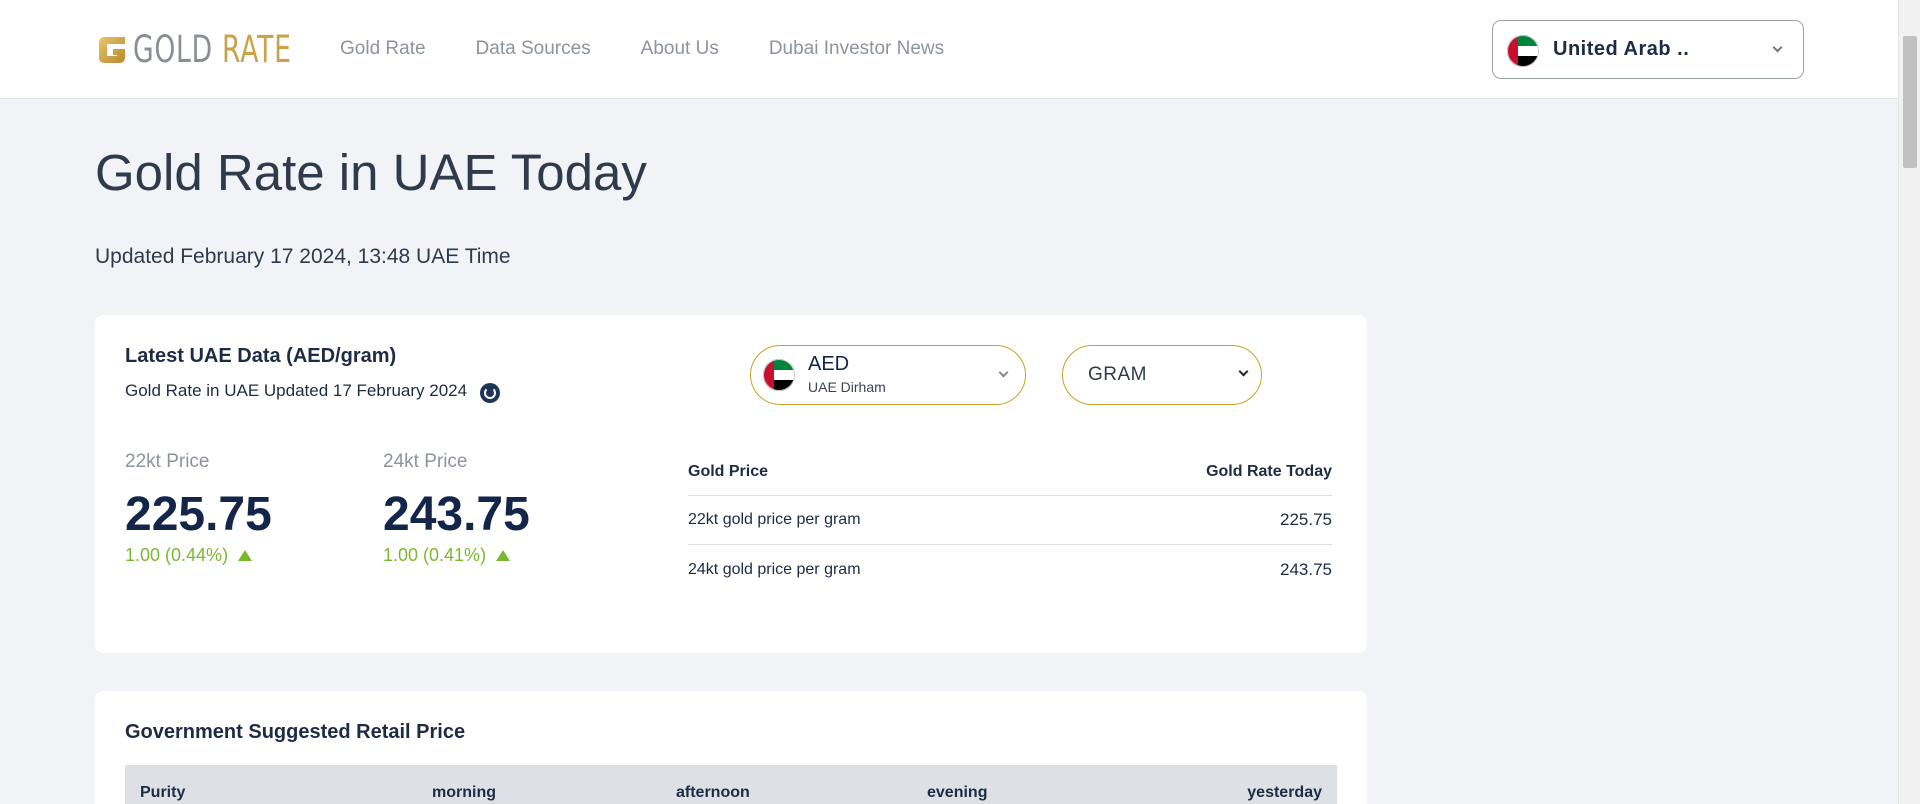  I want to click on page-title: Gold Rate in UAE Today, so click(371, 172).